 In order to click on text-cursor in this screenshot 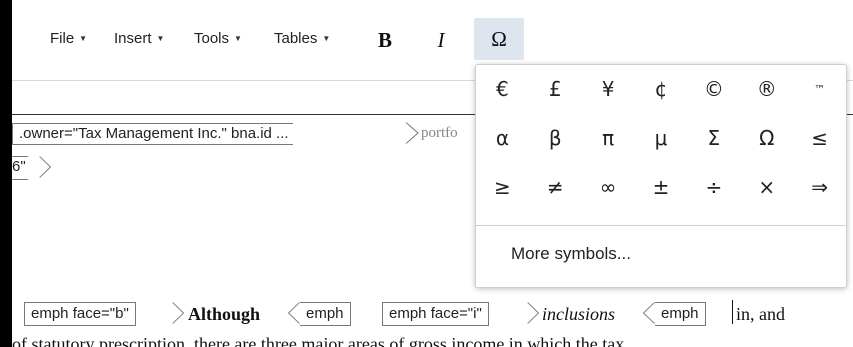, I will do `click(732, 312)`.